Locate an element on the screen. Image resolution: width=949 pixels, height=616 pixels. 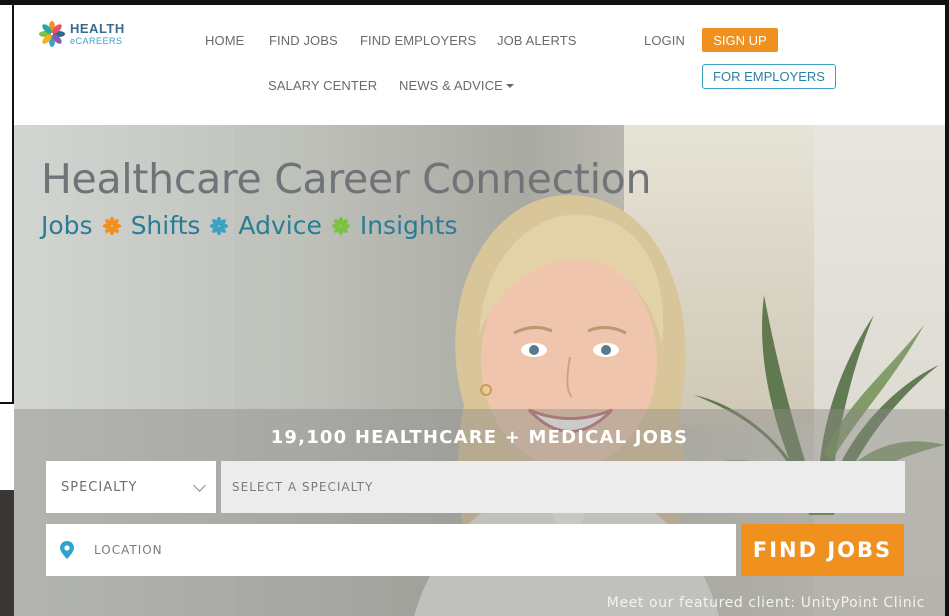
specialty-select-field: SELECT A SPECIALTY is located at coordinates (563, 487).